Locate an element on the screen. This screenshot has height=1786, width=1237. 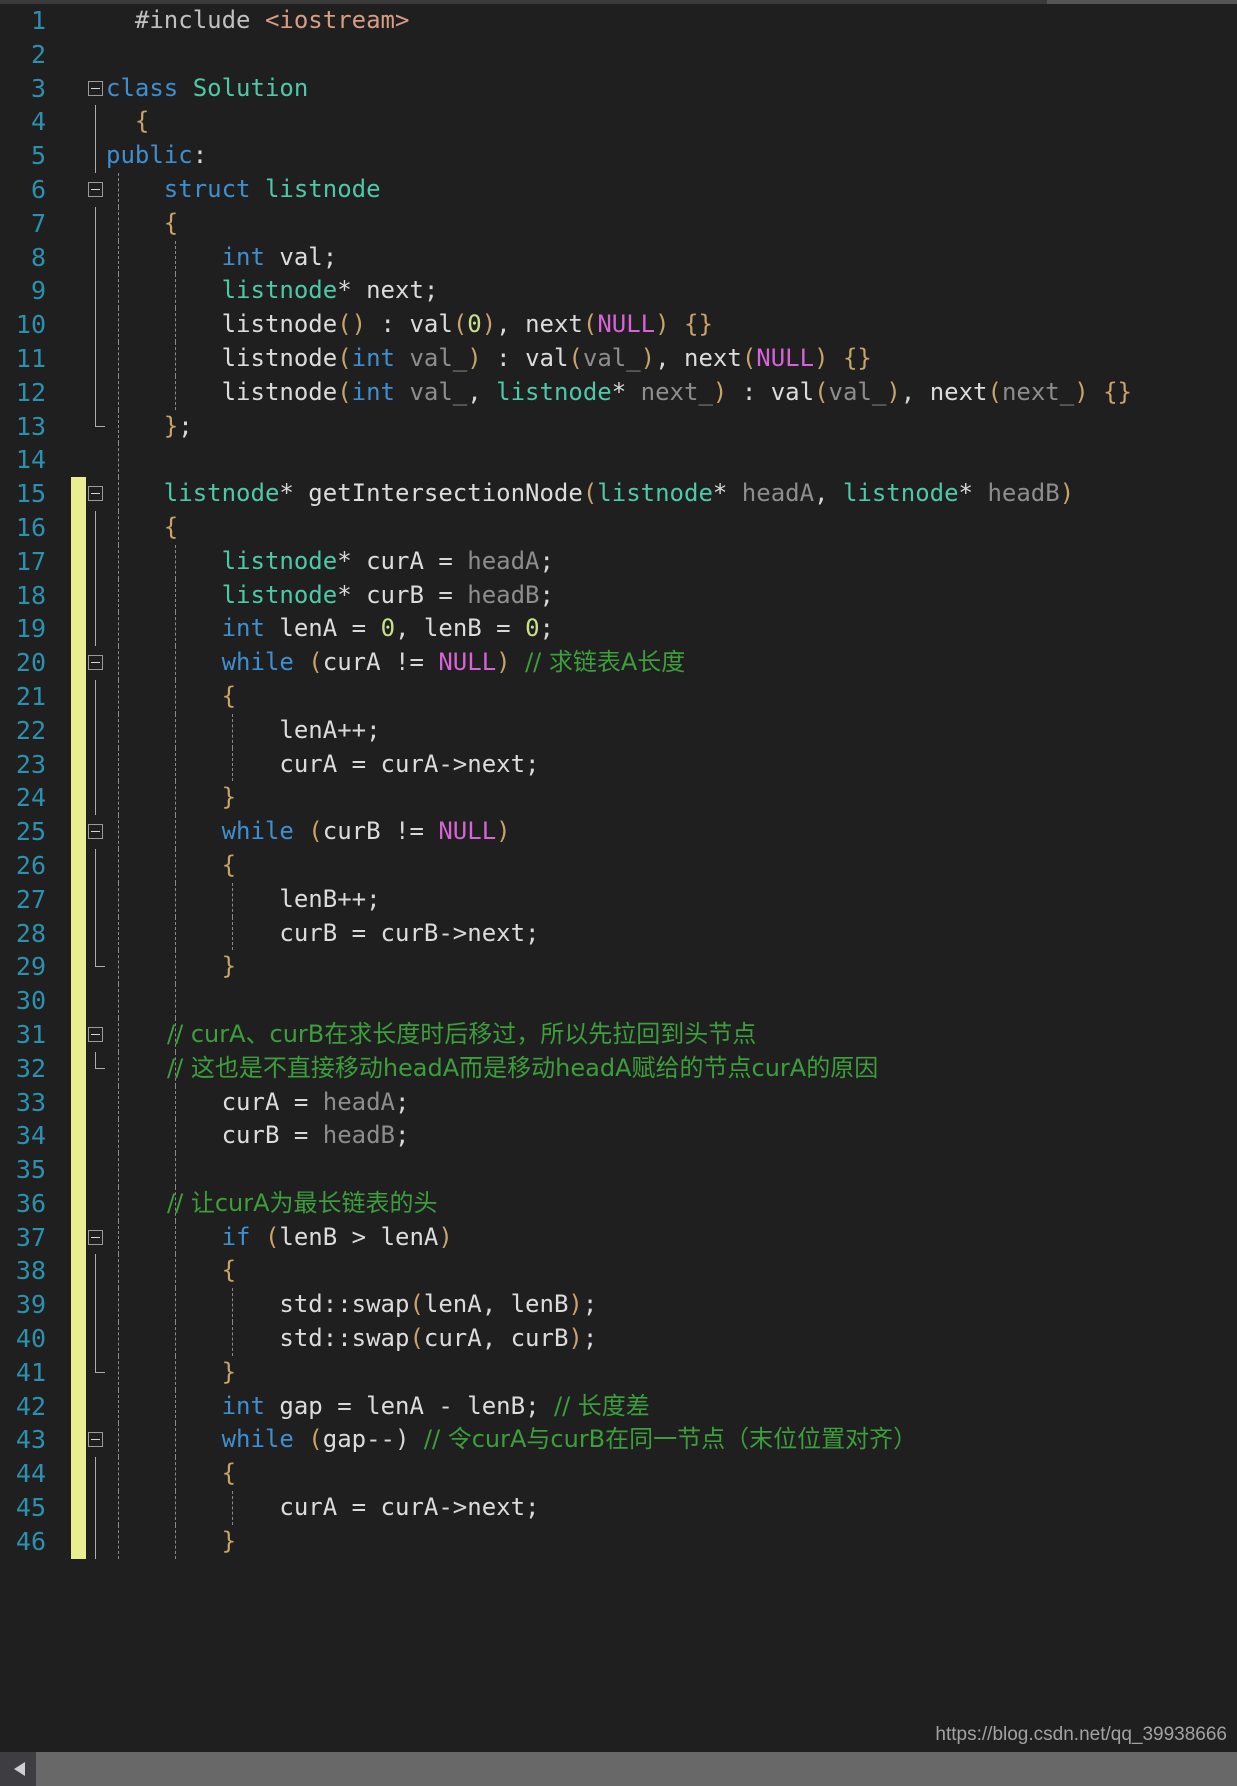
line-number: 43 is located at coordinates (30, 1440).